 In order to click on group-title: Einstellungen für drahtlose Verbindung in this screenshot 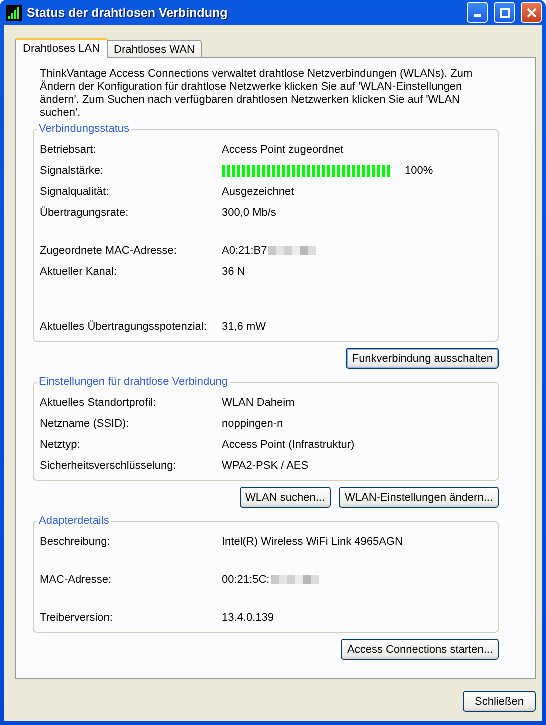, I will do `click(133, 382)`.